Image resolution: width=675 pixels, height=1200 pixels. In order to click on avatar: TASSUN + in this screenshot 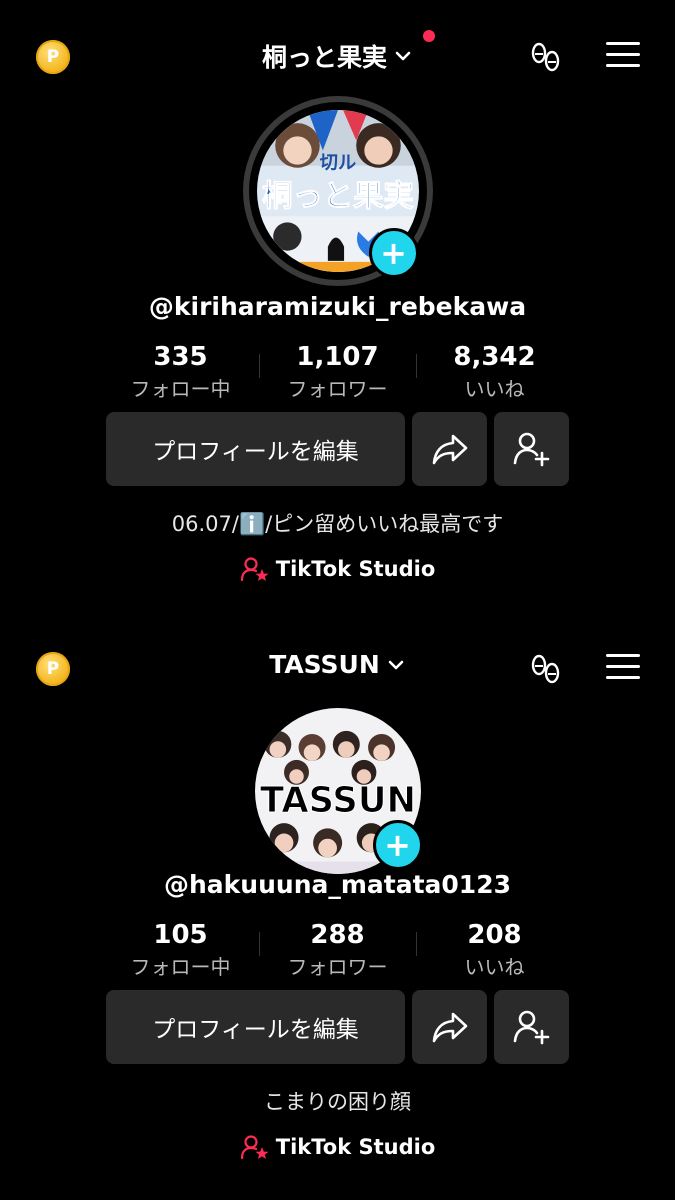, I will do `click(338, 791)`.